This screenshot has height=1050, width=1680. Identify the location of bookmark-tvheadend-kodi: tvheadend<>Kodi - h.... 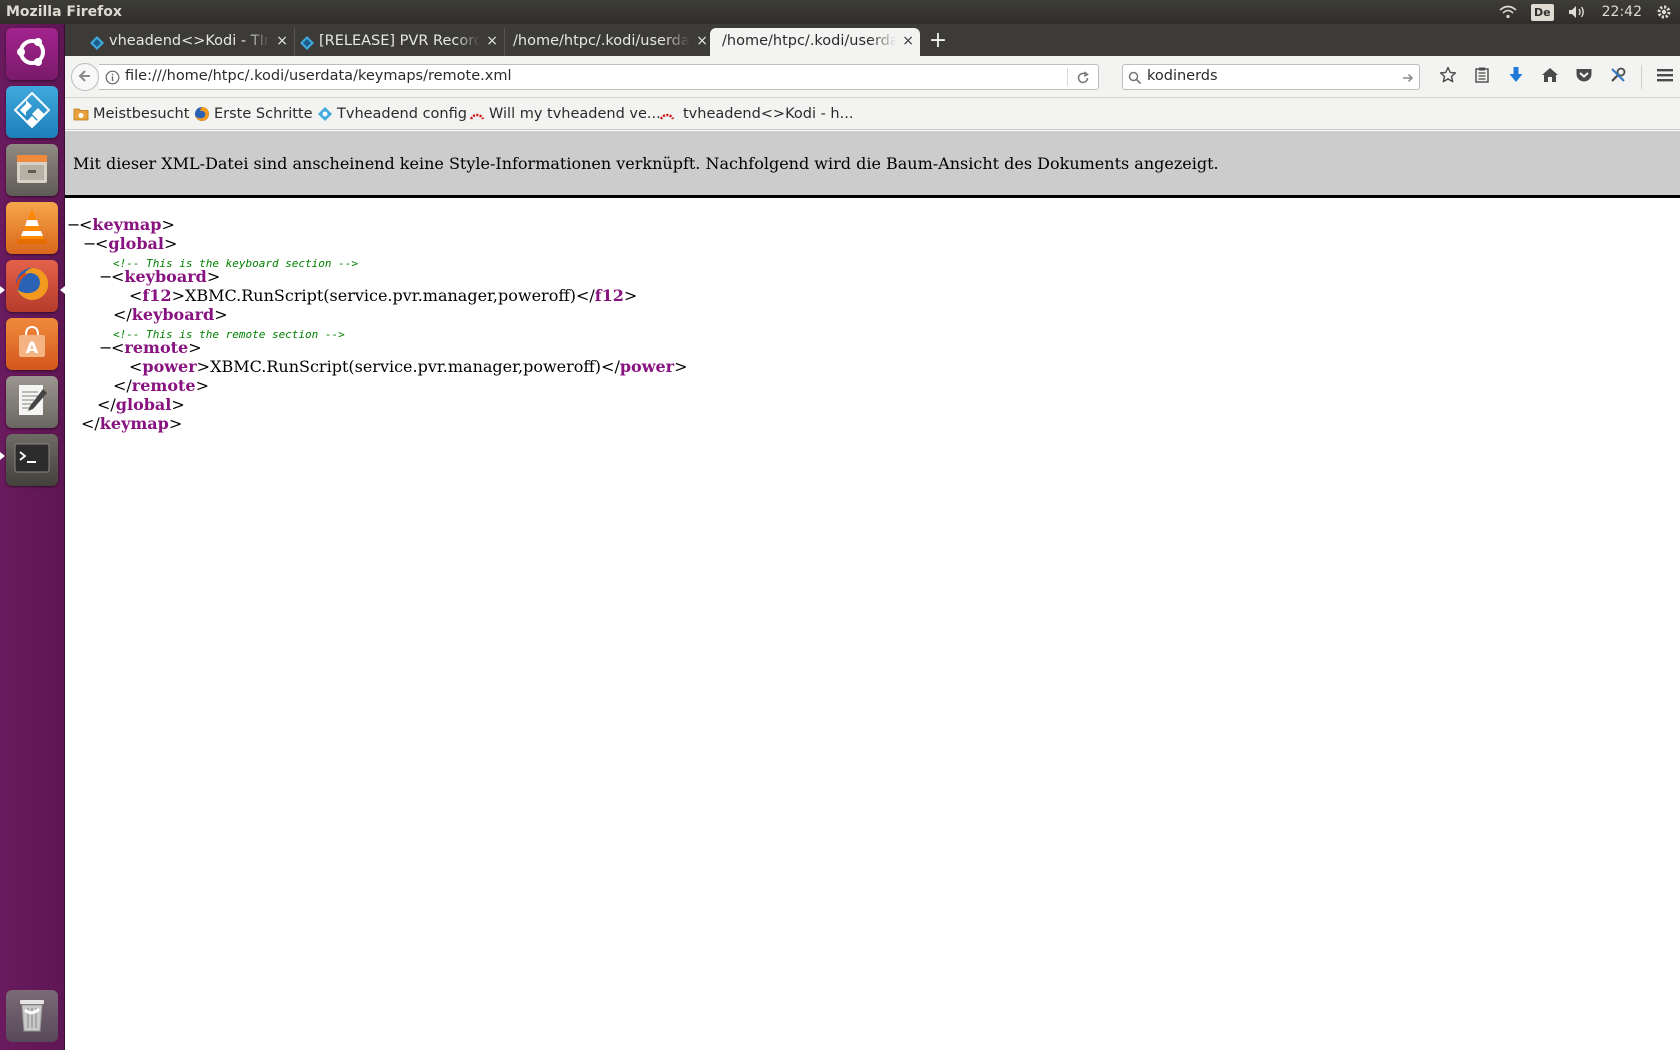
(756, 114).